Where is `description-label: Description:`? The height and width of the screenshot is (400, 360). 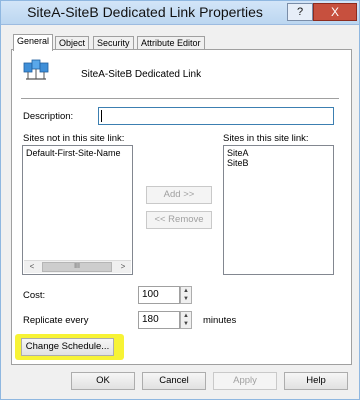 description-label: Description: is located at coordinates (48, 116).